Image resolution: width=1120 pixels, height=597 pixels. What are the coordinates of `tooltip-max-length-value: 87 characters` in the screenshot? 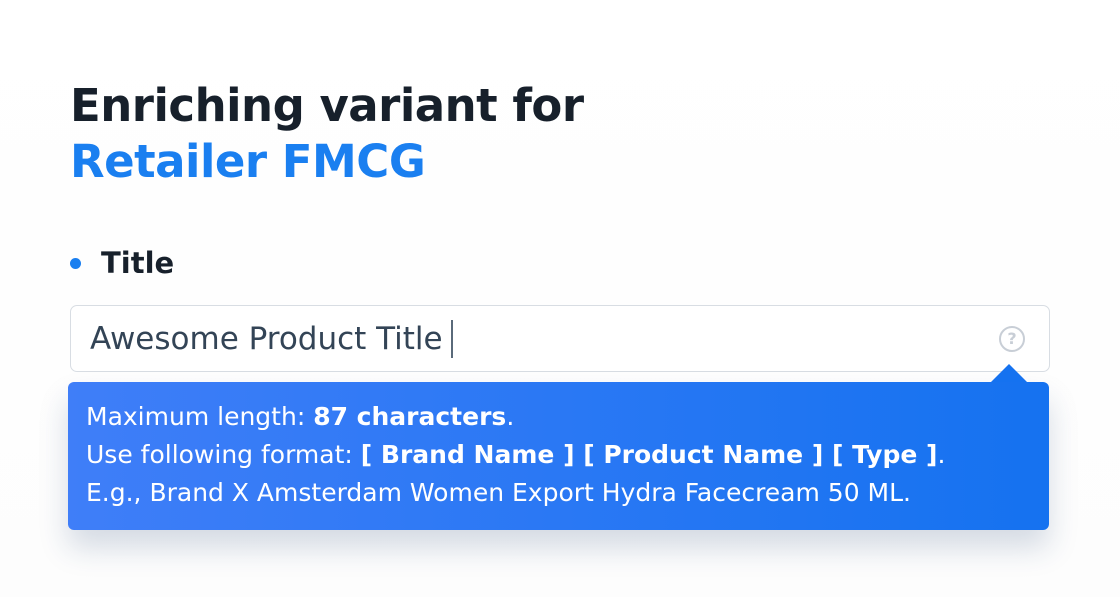 It's located at (410, 416).